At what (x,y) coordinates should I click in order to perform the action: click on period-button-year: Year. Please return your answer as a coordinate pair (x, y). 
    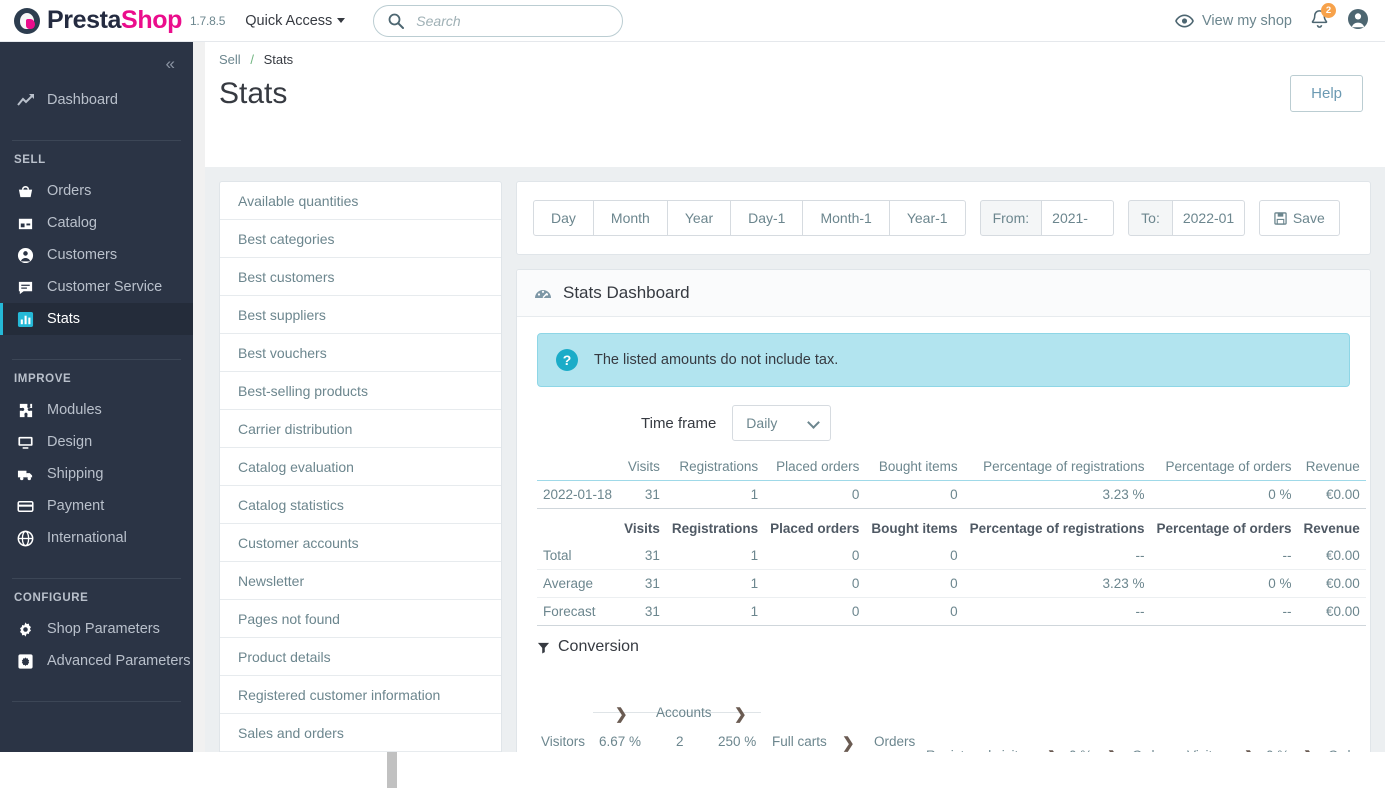
    Looking at the image, I should click on (699, 218).